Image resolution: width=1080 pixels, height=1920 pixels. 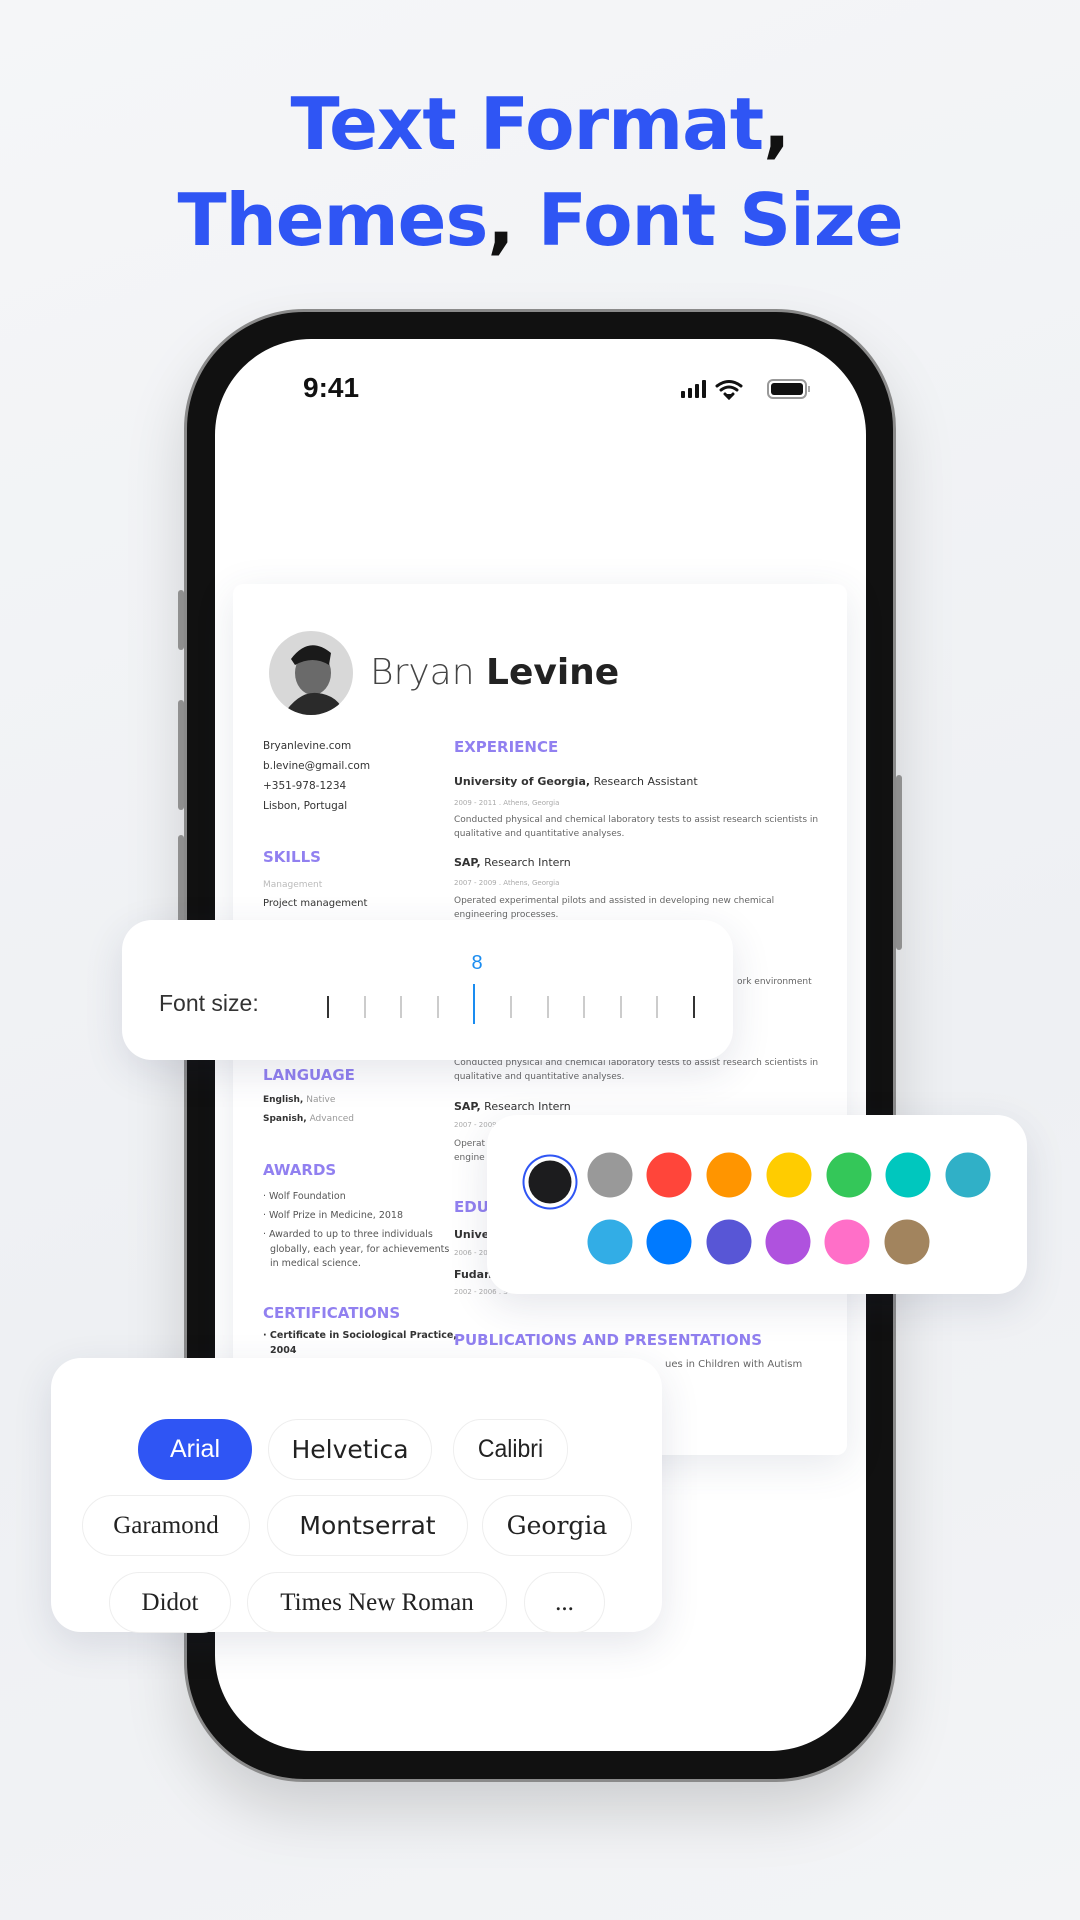 I want to click on language-level: Advanced, so click(x=332, y=1119).